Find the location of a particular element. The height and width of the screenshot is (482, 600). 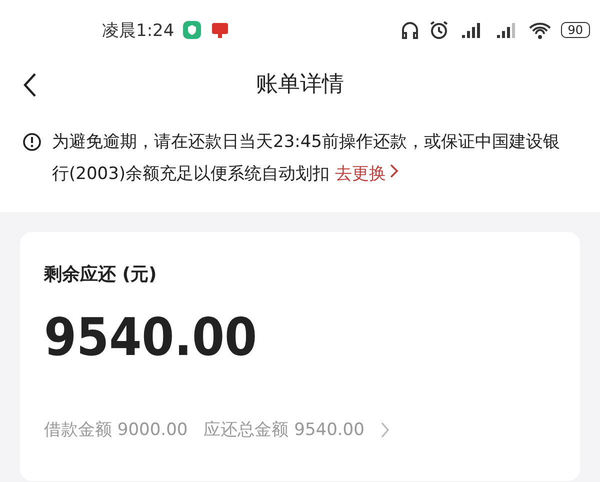

detail-text: 应还总金额 9540.00 is located at coordinates (284, 430).